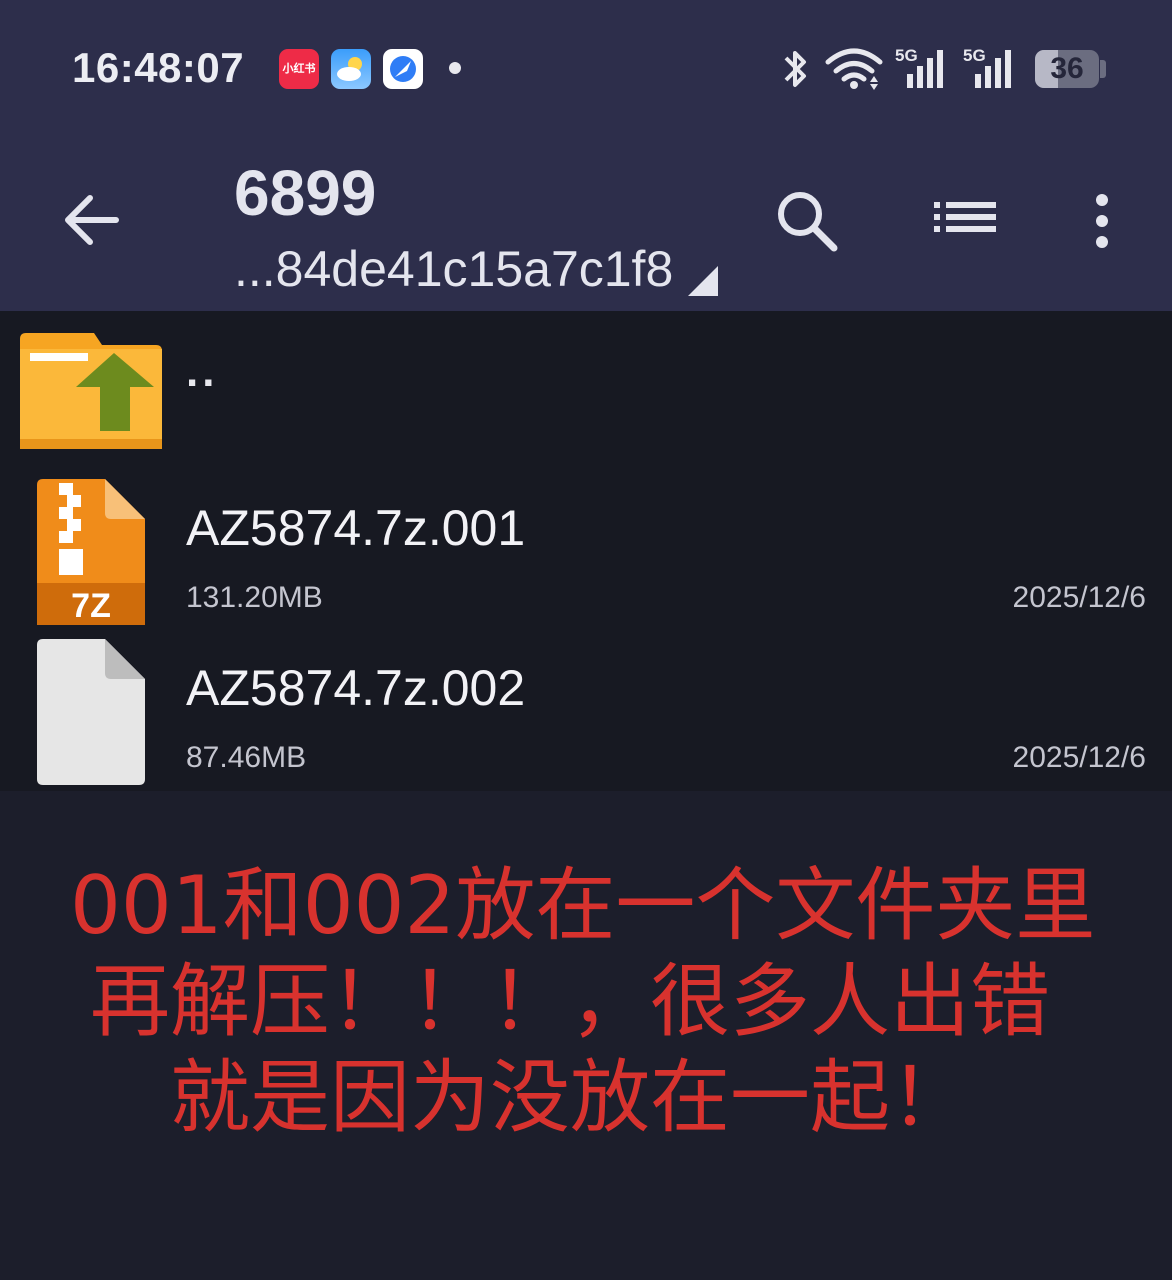 Image resolution: width=1172 pixels, height=1280 pixels. What do you see at coordinates (570, 1001) in the screenshot?
I see `notice-line-2: 再解压！！！，很多人出错` at bounding box center [570, 1001].